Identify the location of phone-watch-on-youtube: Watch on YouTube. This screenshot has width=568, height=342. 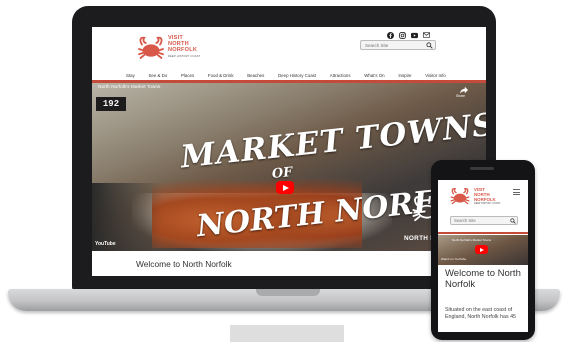
(453, 259).